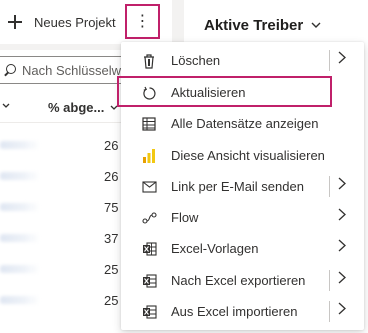 The height and width of the screenshot is (333, 368). What do you see at coordinates (248, 155) in the screenshot?
I see `menu-item-label: Diese Ansicht visualisieren` at bounding box center [248, 155].